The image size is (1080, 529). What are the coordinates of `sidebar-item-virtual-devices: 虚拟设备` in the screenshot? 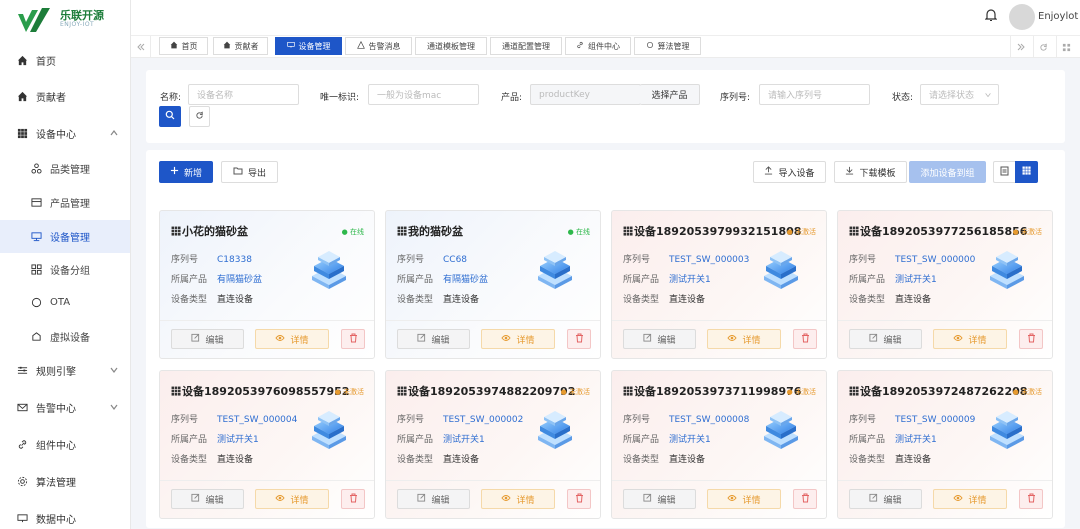 It's located at (65, 336).